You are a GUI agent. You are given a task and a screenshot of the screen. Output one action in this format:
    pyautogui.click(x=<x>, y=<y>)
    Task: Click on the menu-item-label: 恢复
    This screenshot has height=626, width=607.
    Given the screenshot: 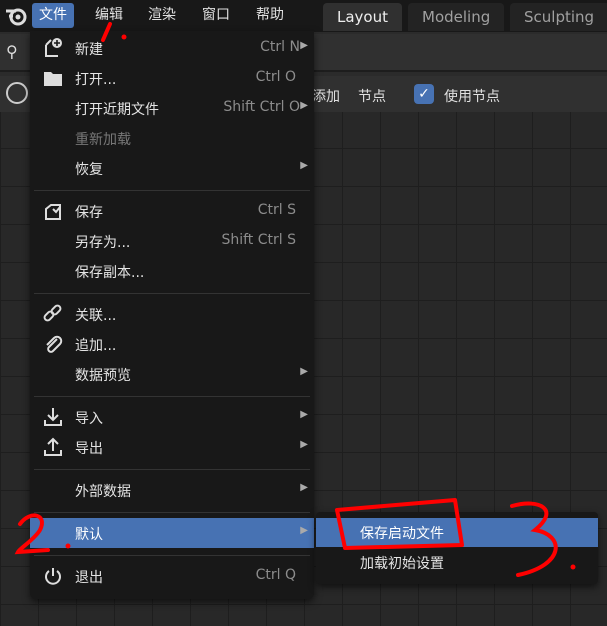 What is the action you would take?
    pyautogui.click(x=89, y=170)
    